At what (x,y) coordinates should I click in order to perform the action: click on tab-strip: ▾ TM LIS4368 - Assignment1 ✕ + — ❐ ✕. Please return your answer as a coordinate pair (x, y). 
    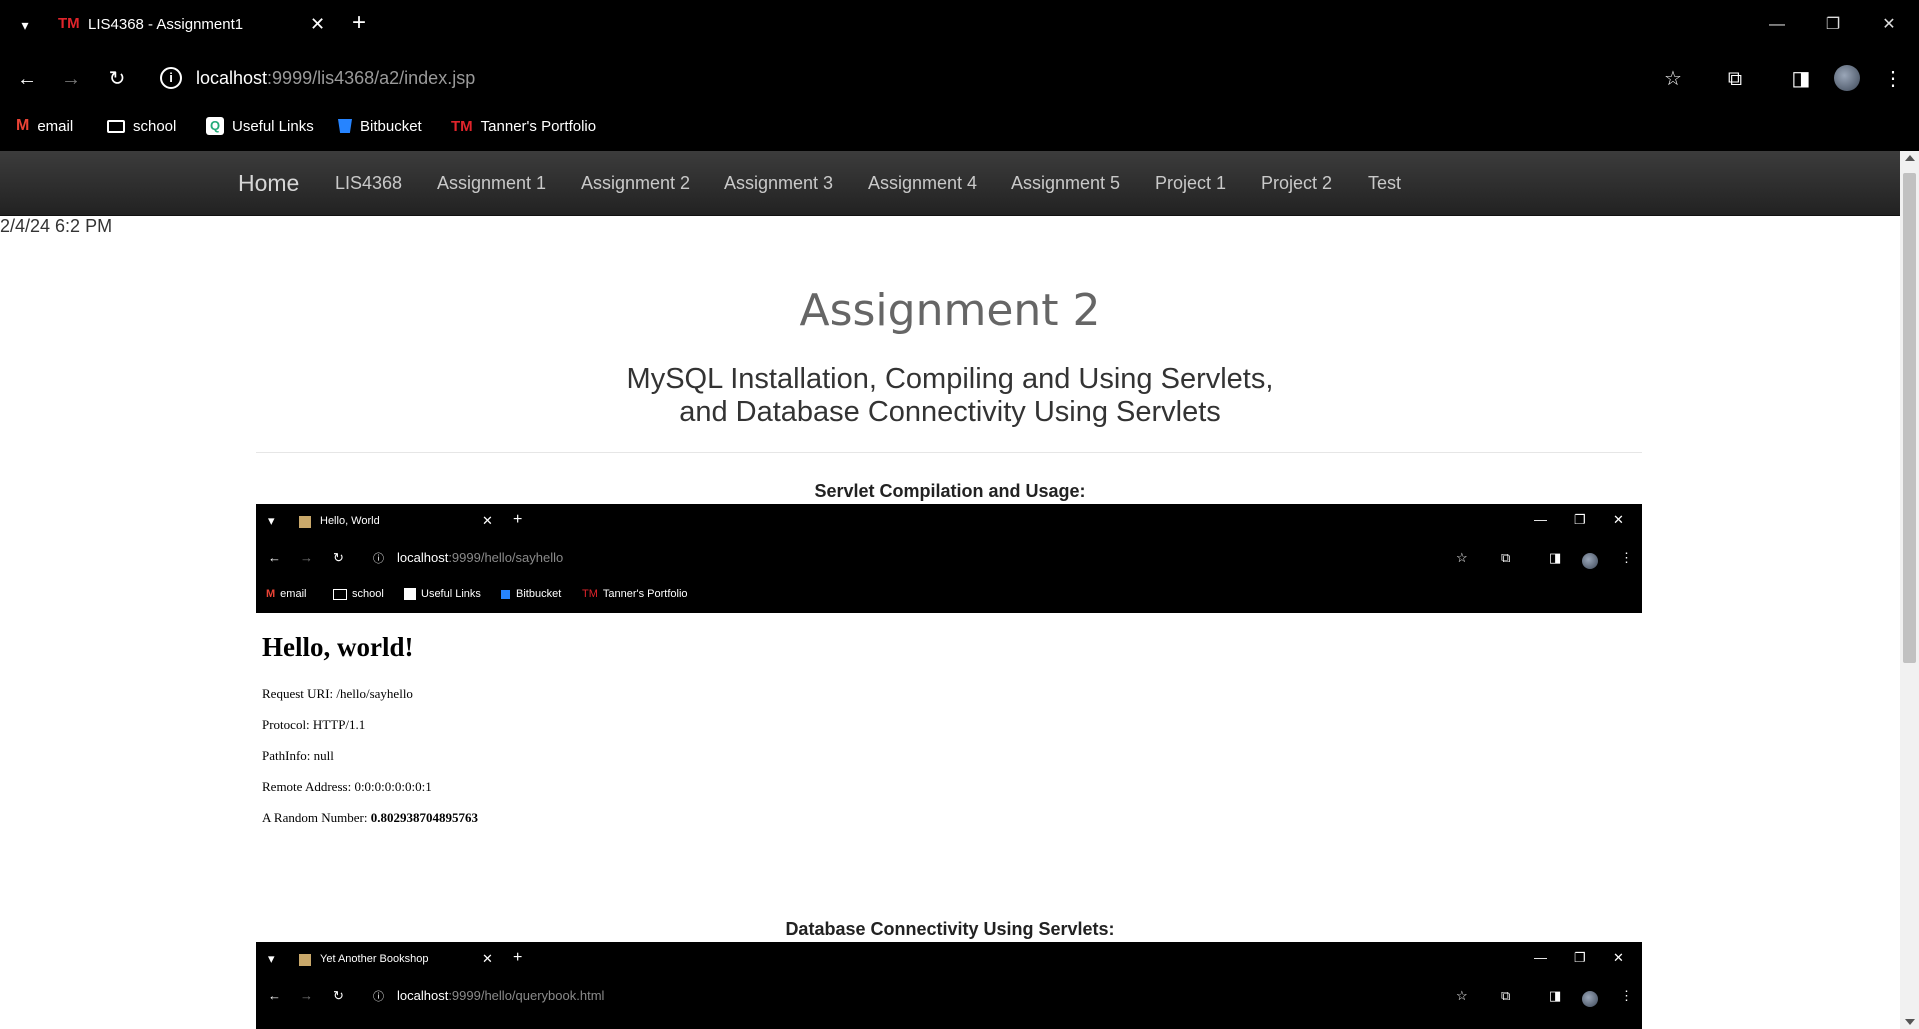
    Looking at the image, I should click on (959, 25).